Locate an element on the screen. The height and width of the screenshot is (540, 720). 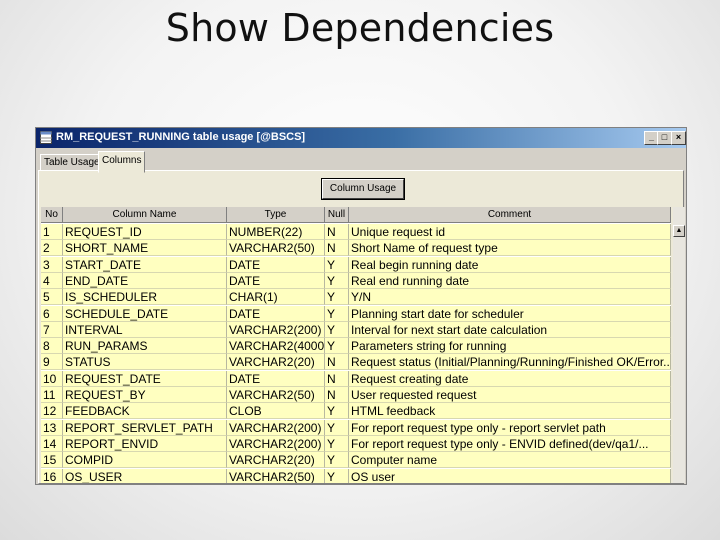
close-button: × is located at coordinates (678, 138).